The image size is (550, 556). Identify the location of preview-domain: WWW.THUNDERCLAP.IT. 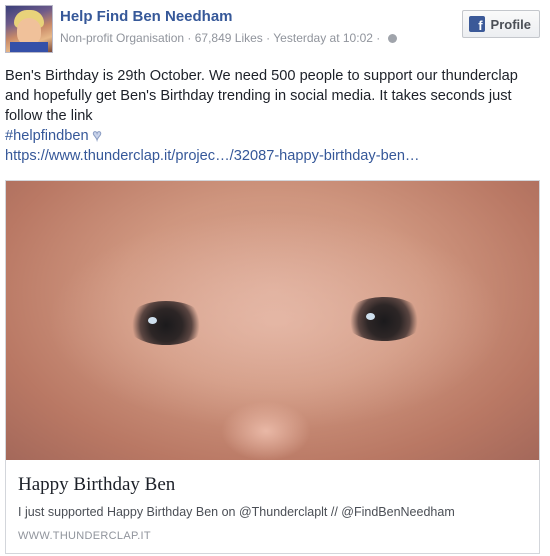
(84, 536).